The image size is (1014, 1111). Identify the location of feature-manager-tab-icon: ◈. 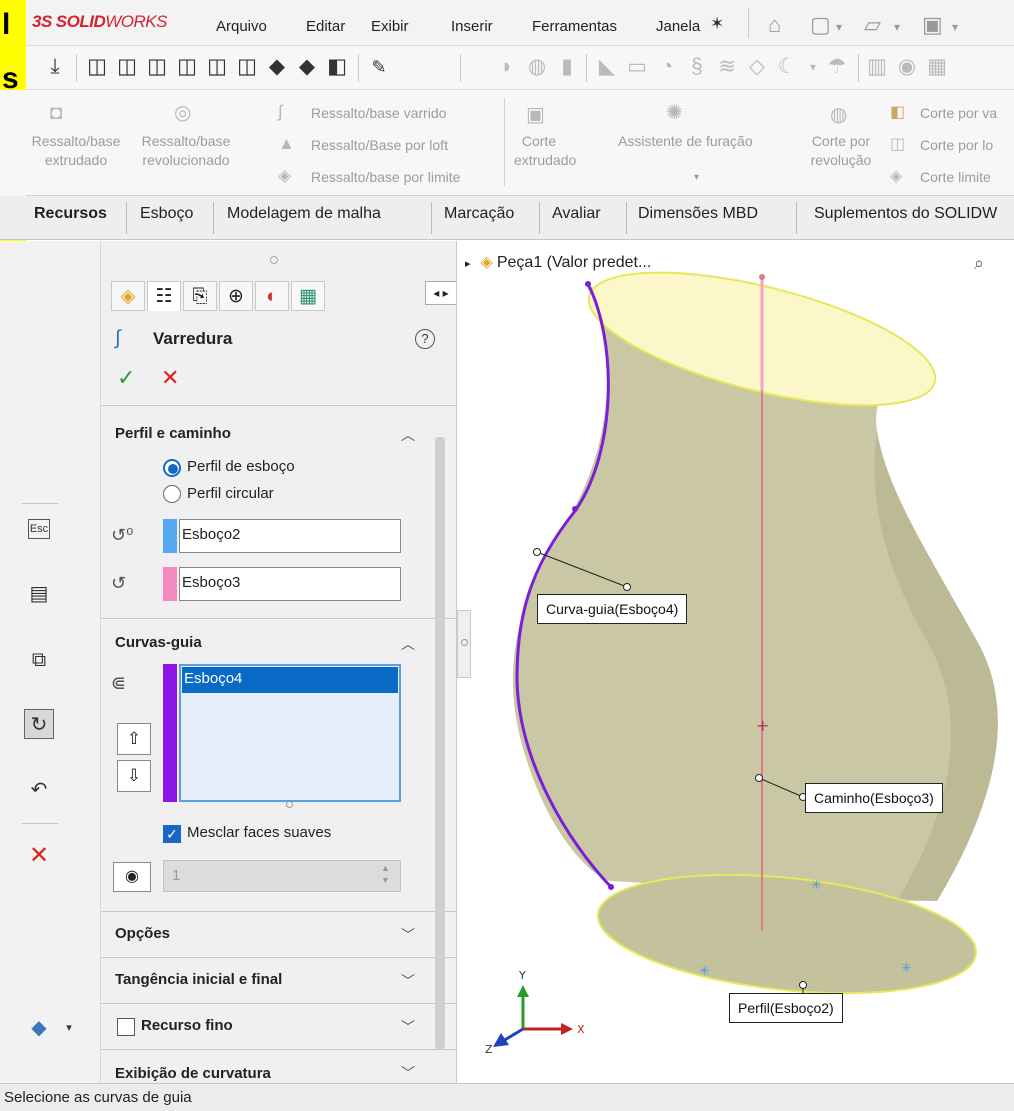
(128, 296).